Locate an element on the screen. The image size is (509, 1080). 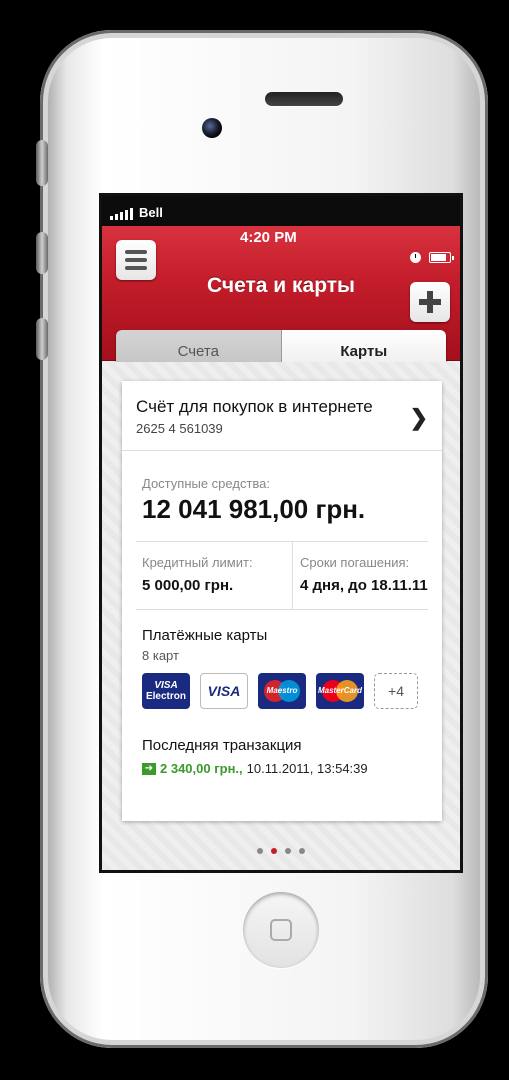
volume-down-button is located at coordinates (42, 339).